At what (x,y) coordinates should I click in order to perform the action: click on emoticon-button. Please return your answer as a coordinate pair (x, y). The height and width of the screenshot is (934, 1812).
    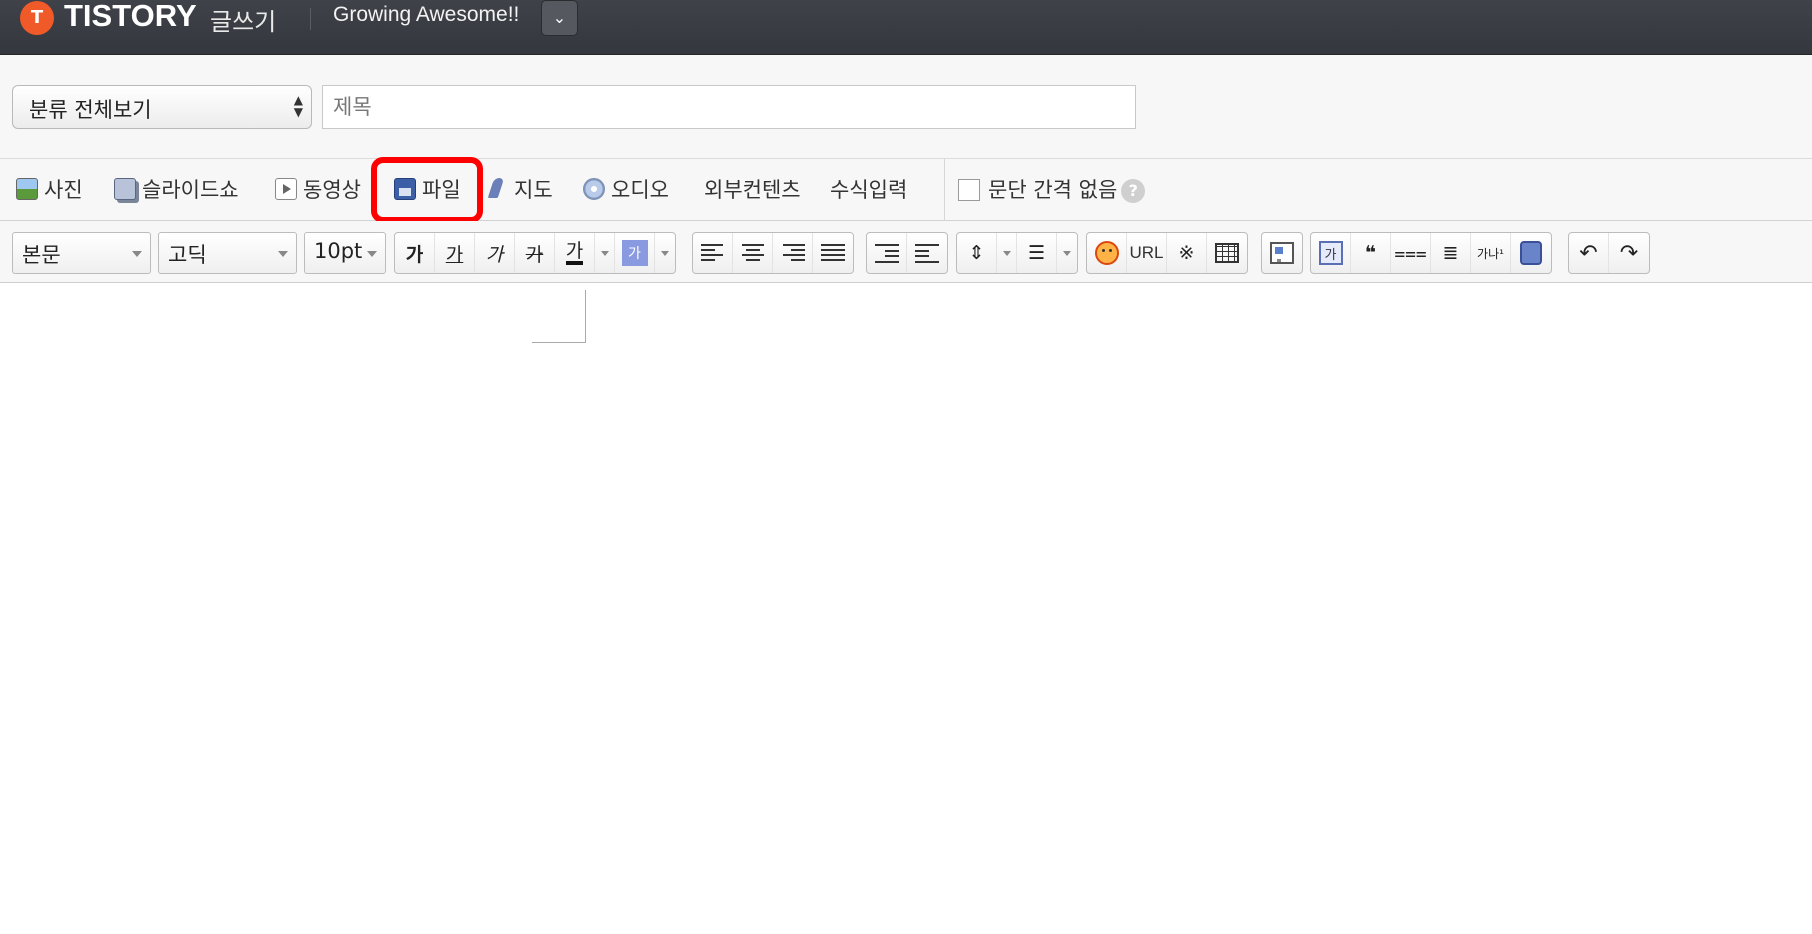
    Looking at the image, I should click on (1107, 253).